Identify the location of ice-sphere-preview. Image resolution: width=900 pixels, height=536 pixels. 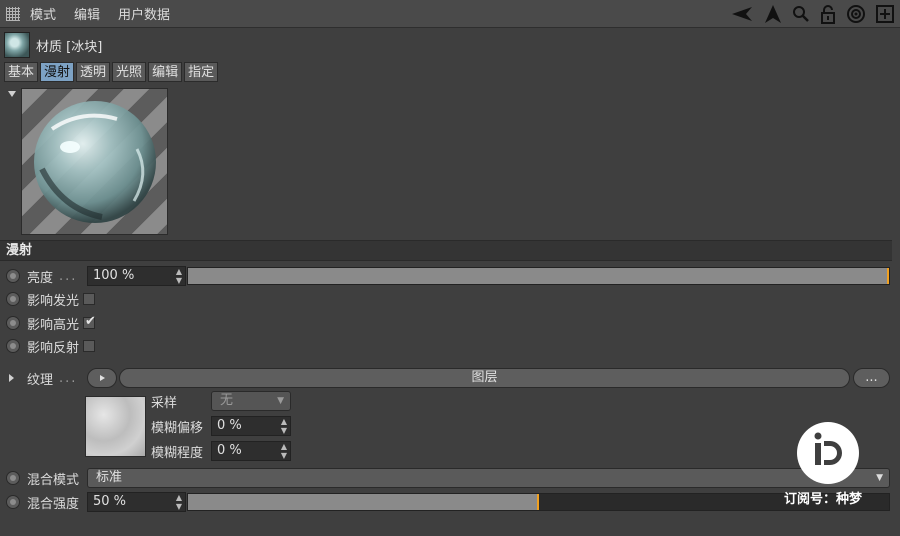
(95, 162).